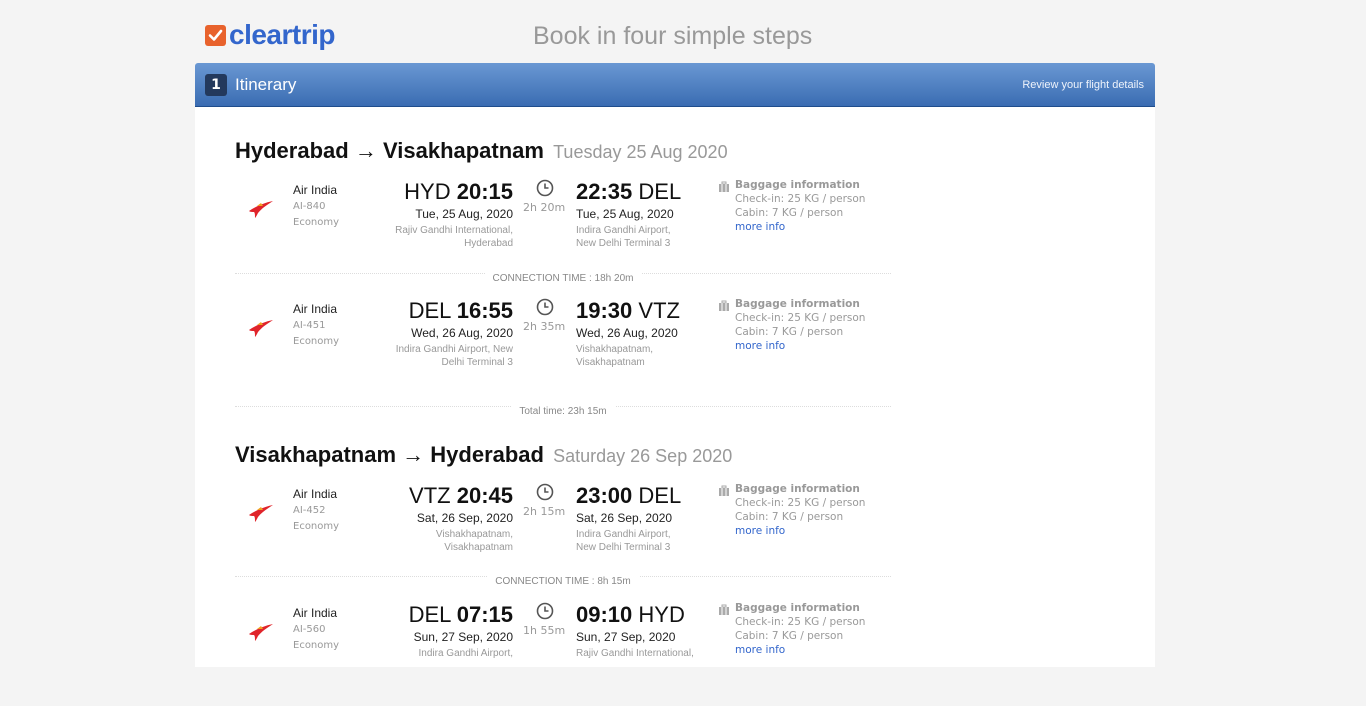 This screenshot has width=1366, height=706. Describe the element at coordinates (478, 547) in the screenshot. I see `departure-city: Visakhapatnam` at that location.